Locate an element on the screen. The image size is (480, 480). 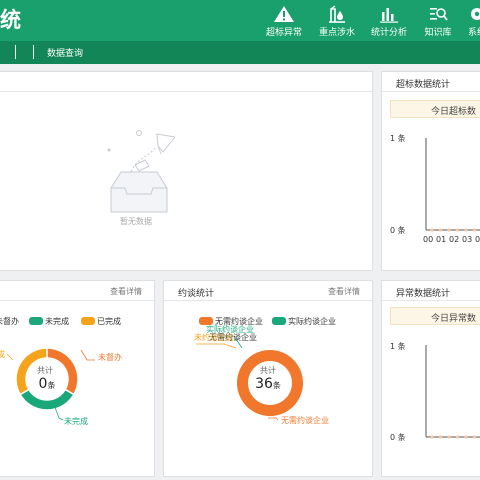
exceed-line-chart: 1 条 0 条 00 01 02 03 0 is located at coordinates (435, 188).